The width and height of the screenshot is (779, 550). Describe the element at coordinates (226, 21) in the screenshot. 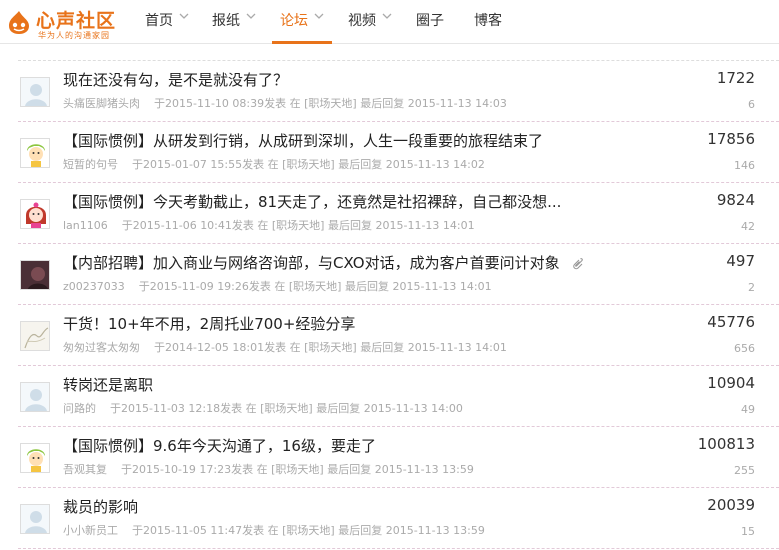

I see `nav-item-label: 报纸` at that location.